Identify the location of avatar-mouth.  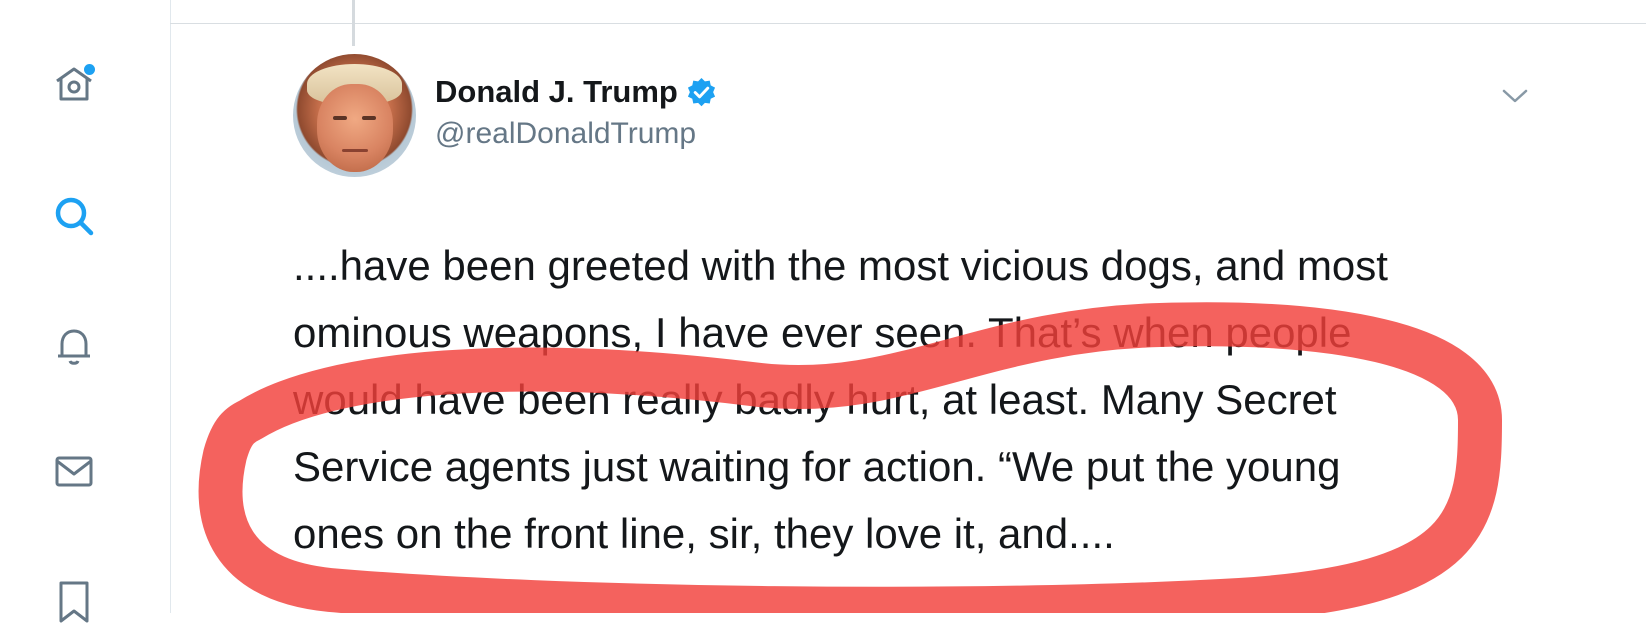
(355, 150).